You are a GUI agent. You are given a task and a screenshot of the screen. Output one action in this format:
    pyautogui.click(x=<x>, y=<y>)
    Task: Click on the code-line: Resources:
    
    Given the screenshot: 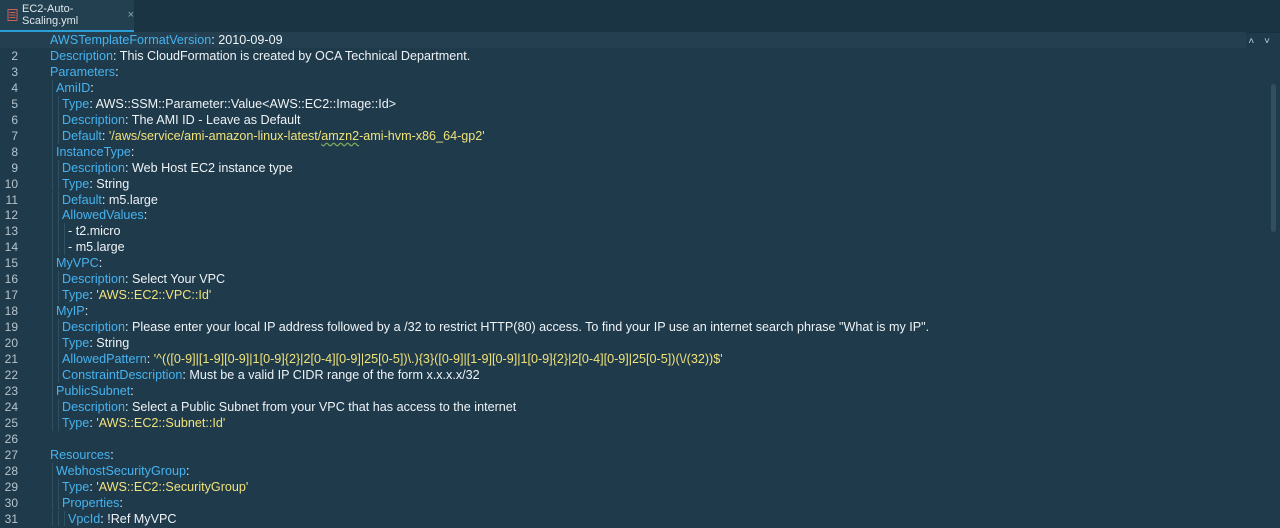 What is the action you would take?
    pyautogui.click(x=57, y=455)
    